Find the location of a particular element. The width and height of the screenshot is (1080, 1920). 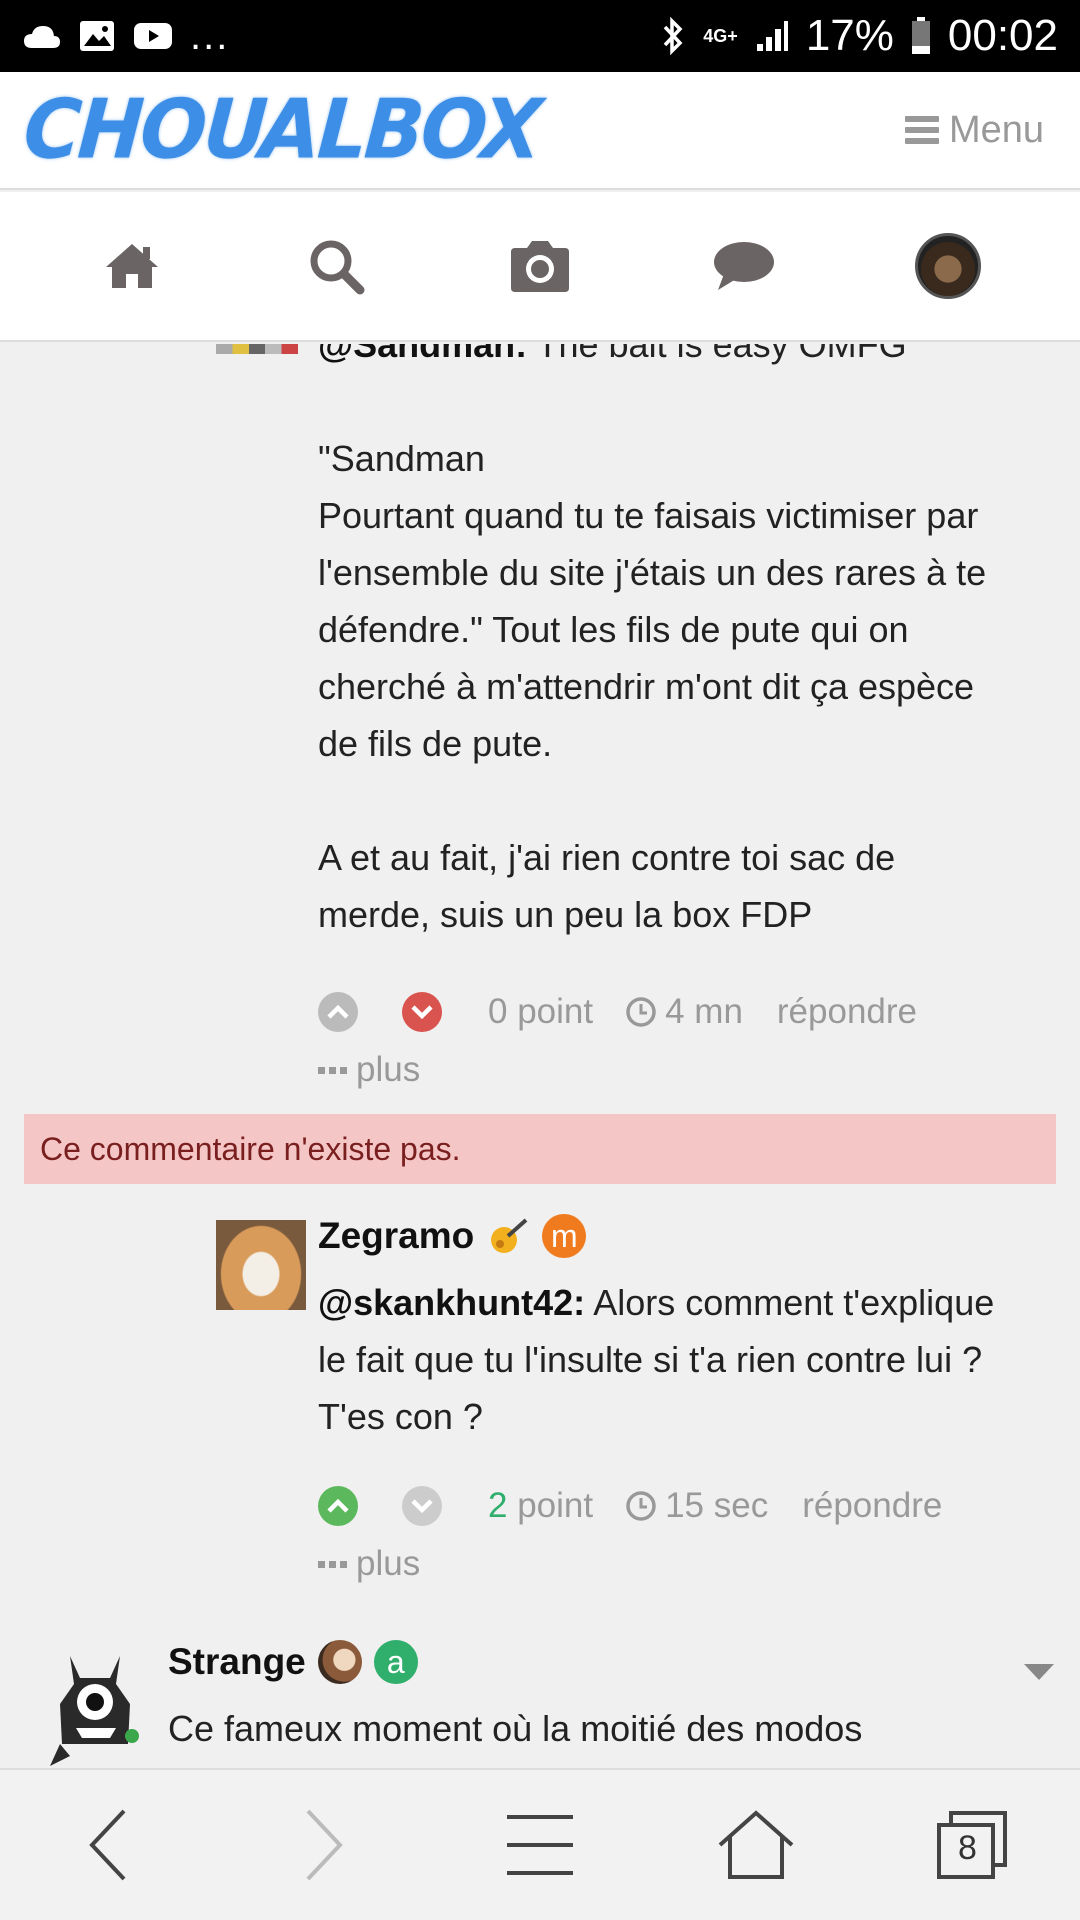

deleted-comment-notice: Ce commentaire n'existe pas. is located at coordinates (540, 1149).